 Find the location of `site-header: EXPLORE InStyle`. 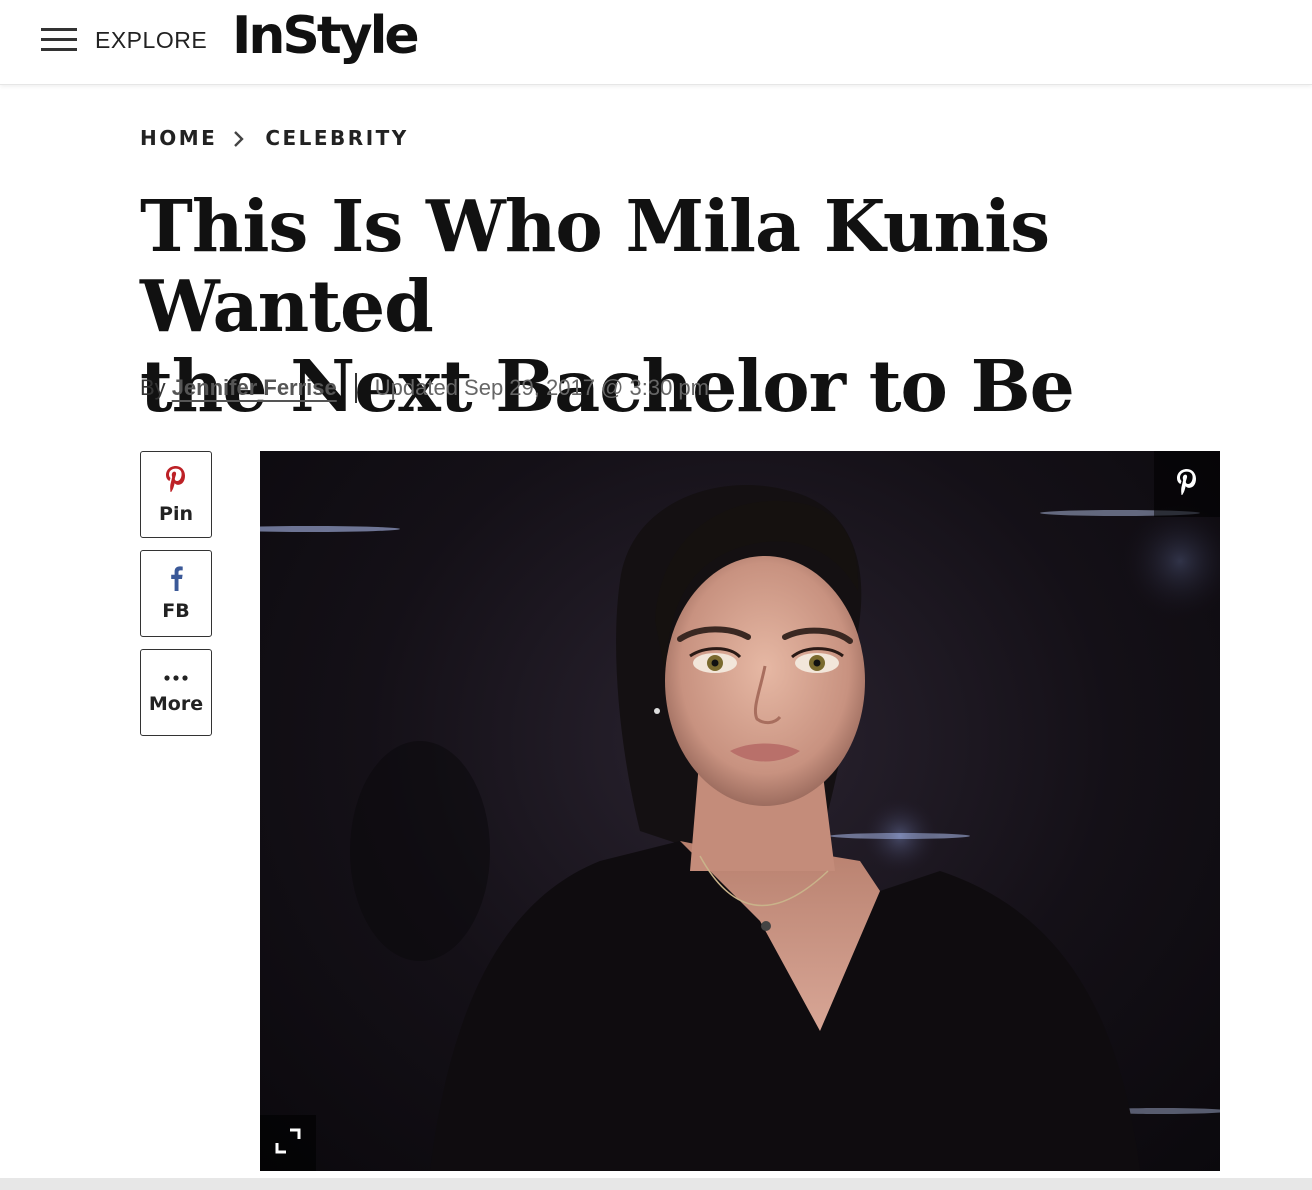

site-header: EXPLORE InStyle is located at coordinates (656, 42).